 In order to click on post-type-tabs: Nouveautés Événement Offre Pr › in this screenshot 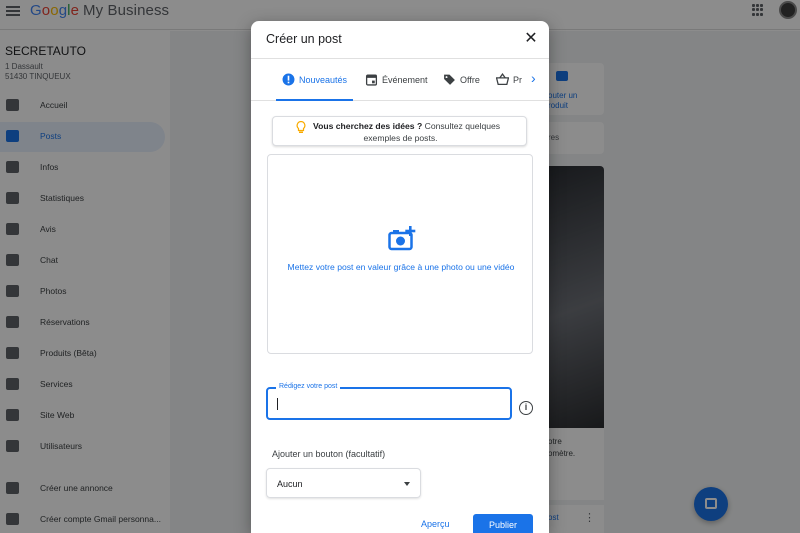, I will do `click(400, 80)`.